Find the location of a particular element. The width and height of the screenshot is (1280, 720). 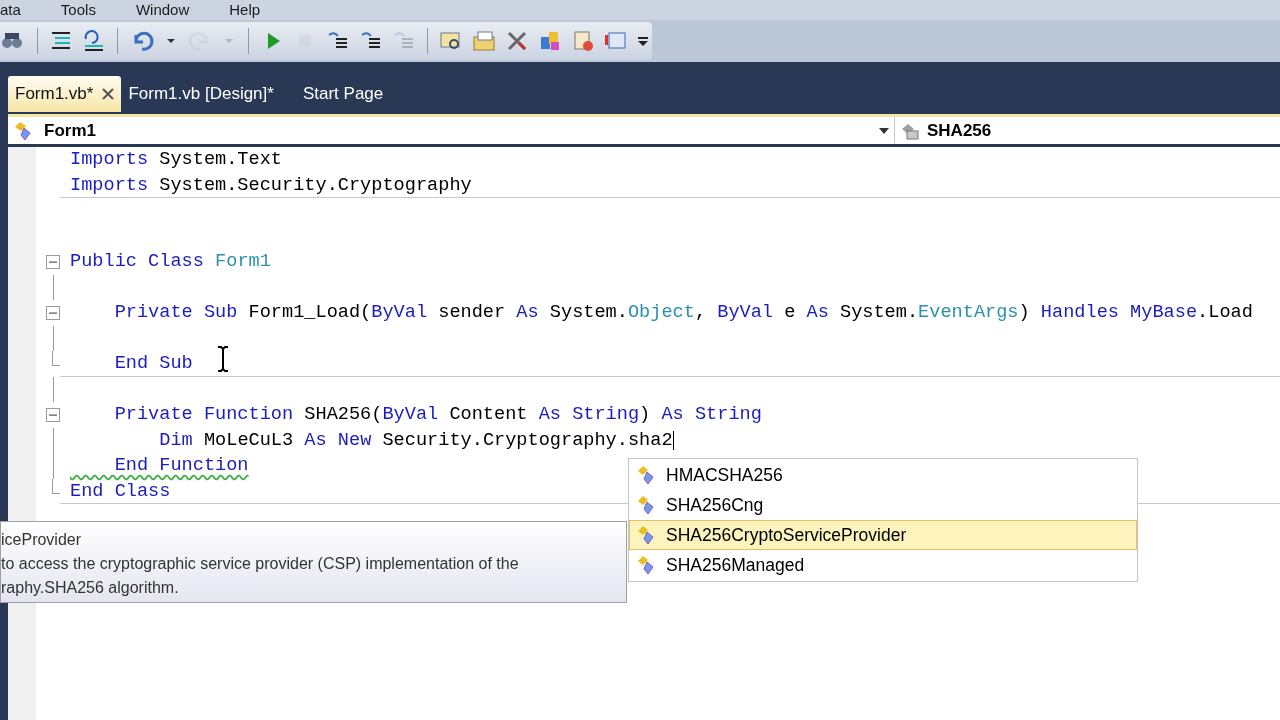

code-line: Imports System.Text is located at coordinates (176, 160).